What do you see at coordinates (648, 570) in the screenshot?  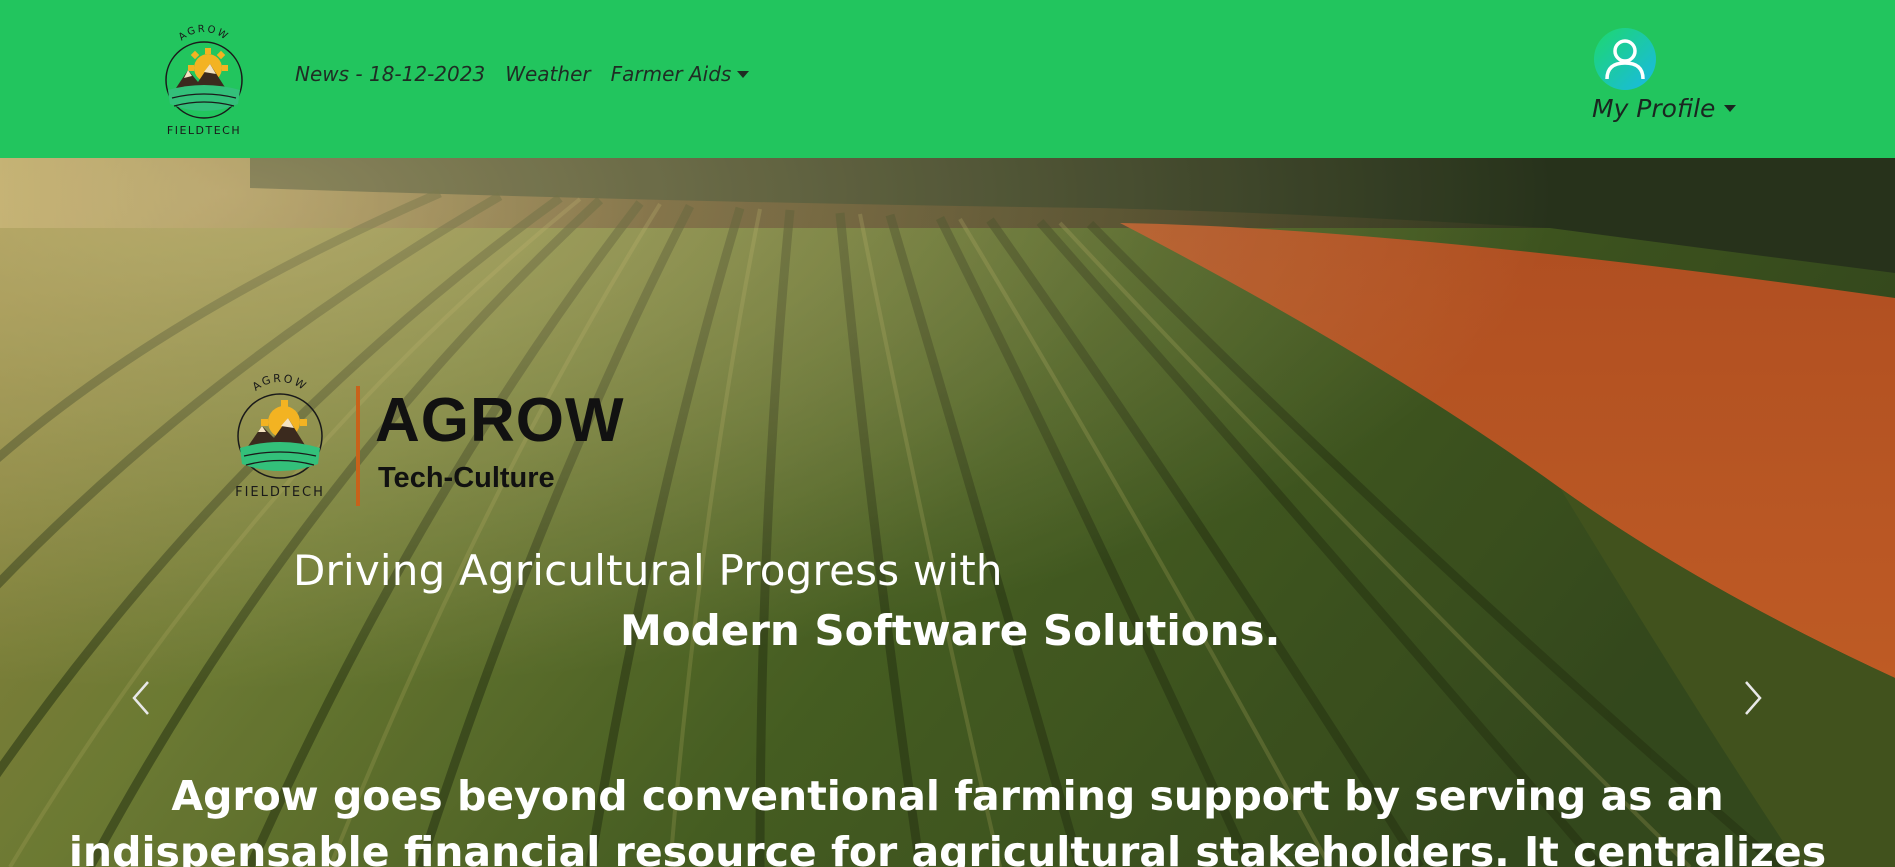 I see `hero-tagline-line1: Driving Agricultural Progress with` at bounding box center [648, 570].